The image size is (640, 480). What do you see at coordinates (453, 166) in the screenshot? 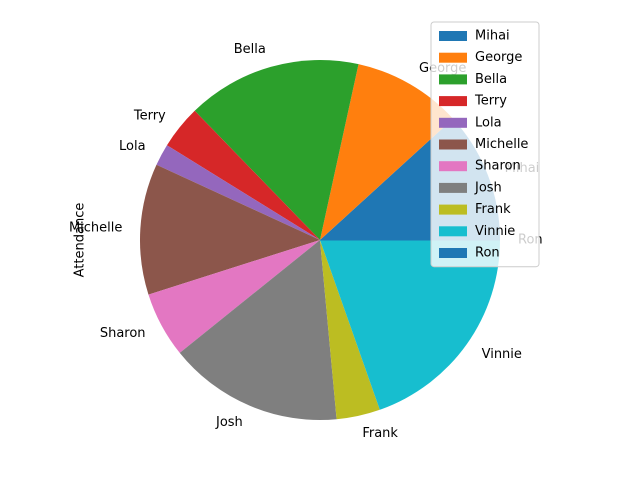
I see `legend-swatch-sharon` at bounding box center [453, 166].